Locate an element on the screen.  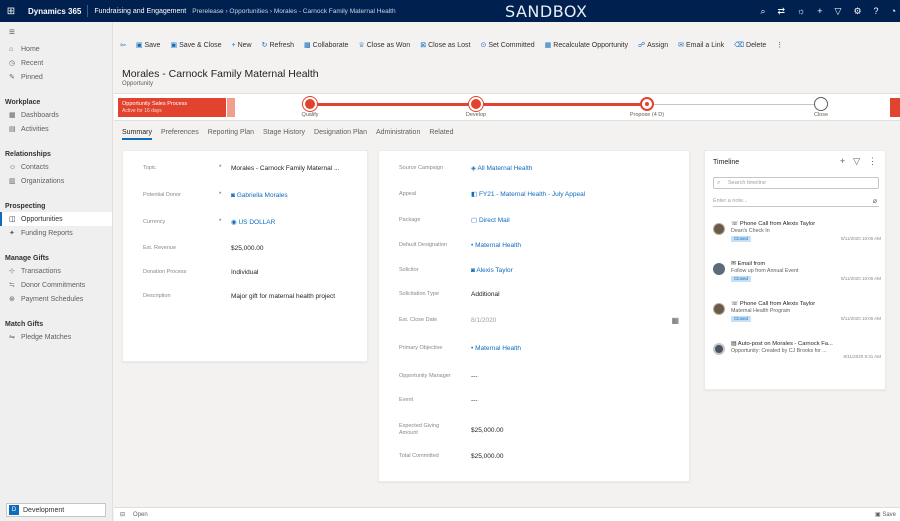
source-campaign-lookup: ◈ All Maternal Health is located at coordinates (501, 168).